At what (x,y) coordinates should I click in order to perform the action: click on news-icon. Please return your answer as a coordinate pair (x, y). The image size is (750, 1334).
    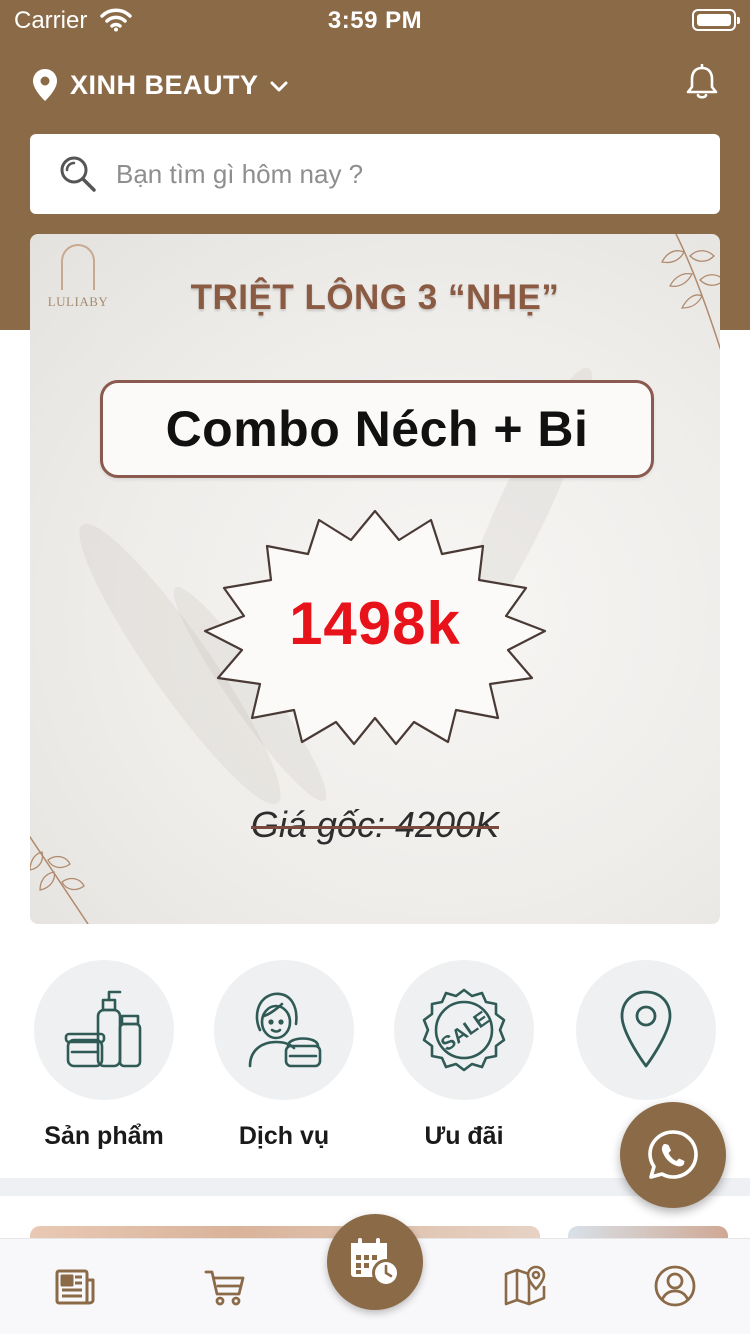
    Looking at the image, I should click on (75, 1287).